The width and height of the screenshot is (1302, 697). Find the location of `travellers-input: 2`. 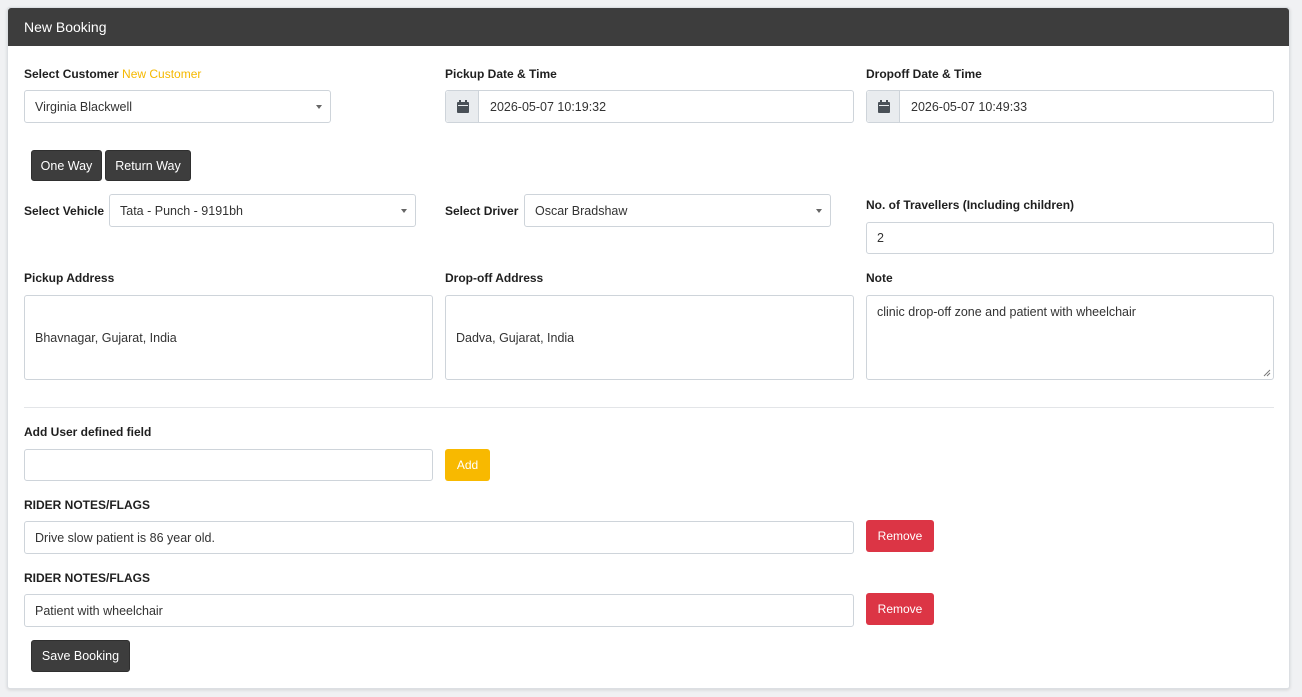

travellers-input: 2 is located at coordinates (1070, 238).